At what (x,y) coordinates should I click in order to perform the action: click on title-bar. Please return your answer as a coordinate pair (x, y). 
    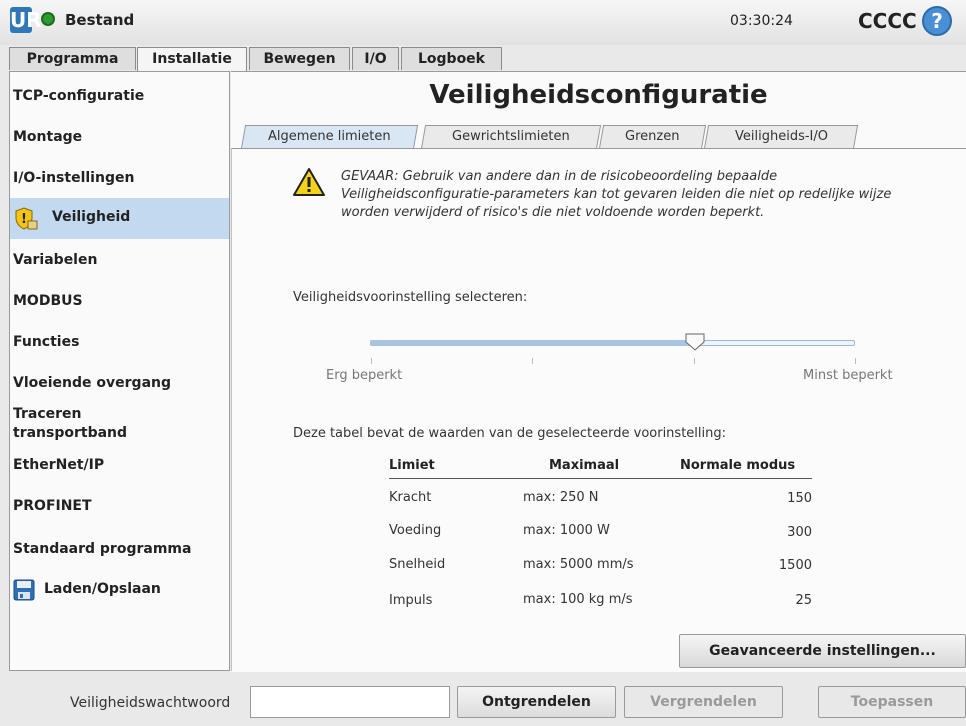
    Looking at the image, I should click on (483, 22).